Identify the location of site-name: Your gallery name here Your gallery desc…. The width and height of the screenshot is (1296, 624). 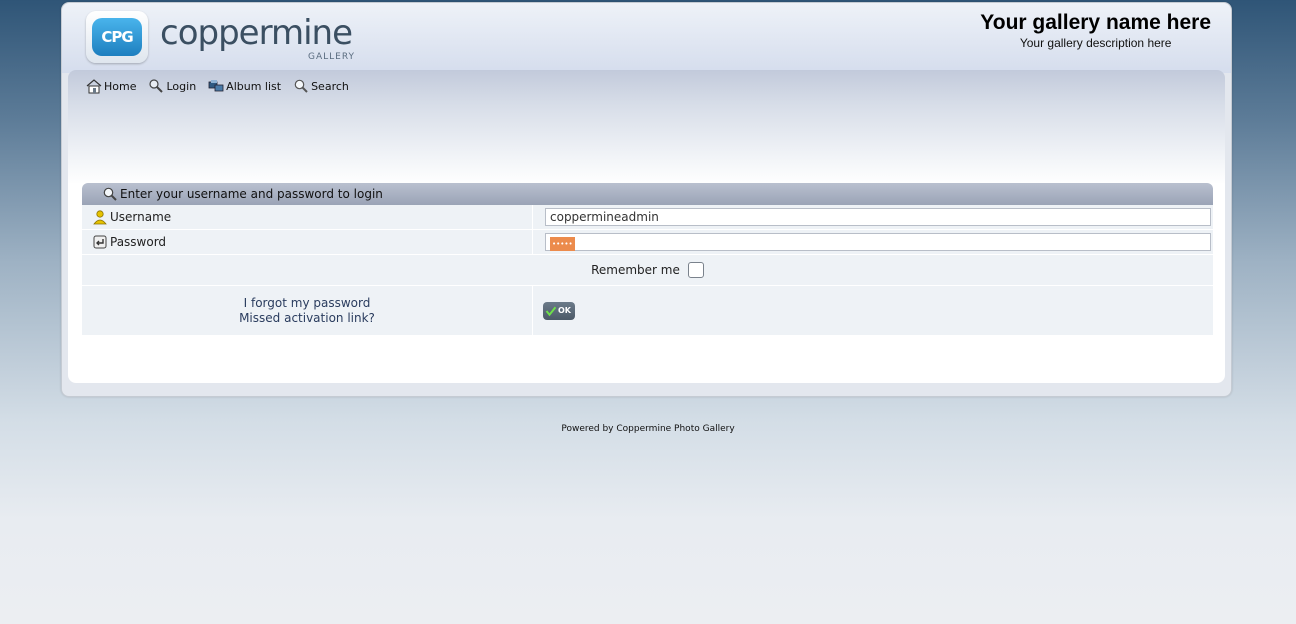
(1095, 30).